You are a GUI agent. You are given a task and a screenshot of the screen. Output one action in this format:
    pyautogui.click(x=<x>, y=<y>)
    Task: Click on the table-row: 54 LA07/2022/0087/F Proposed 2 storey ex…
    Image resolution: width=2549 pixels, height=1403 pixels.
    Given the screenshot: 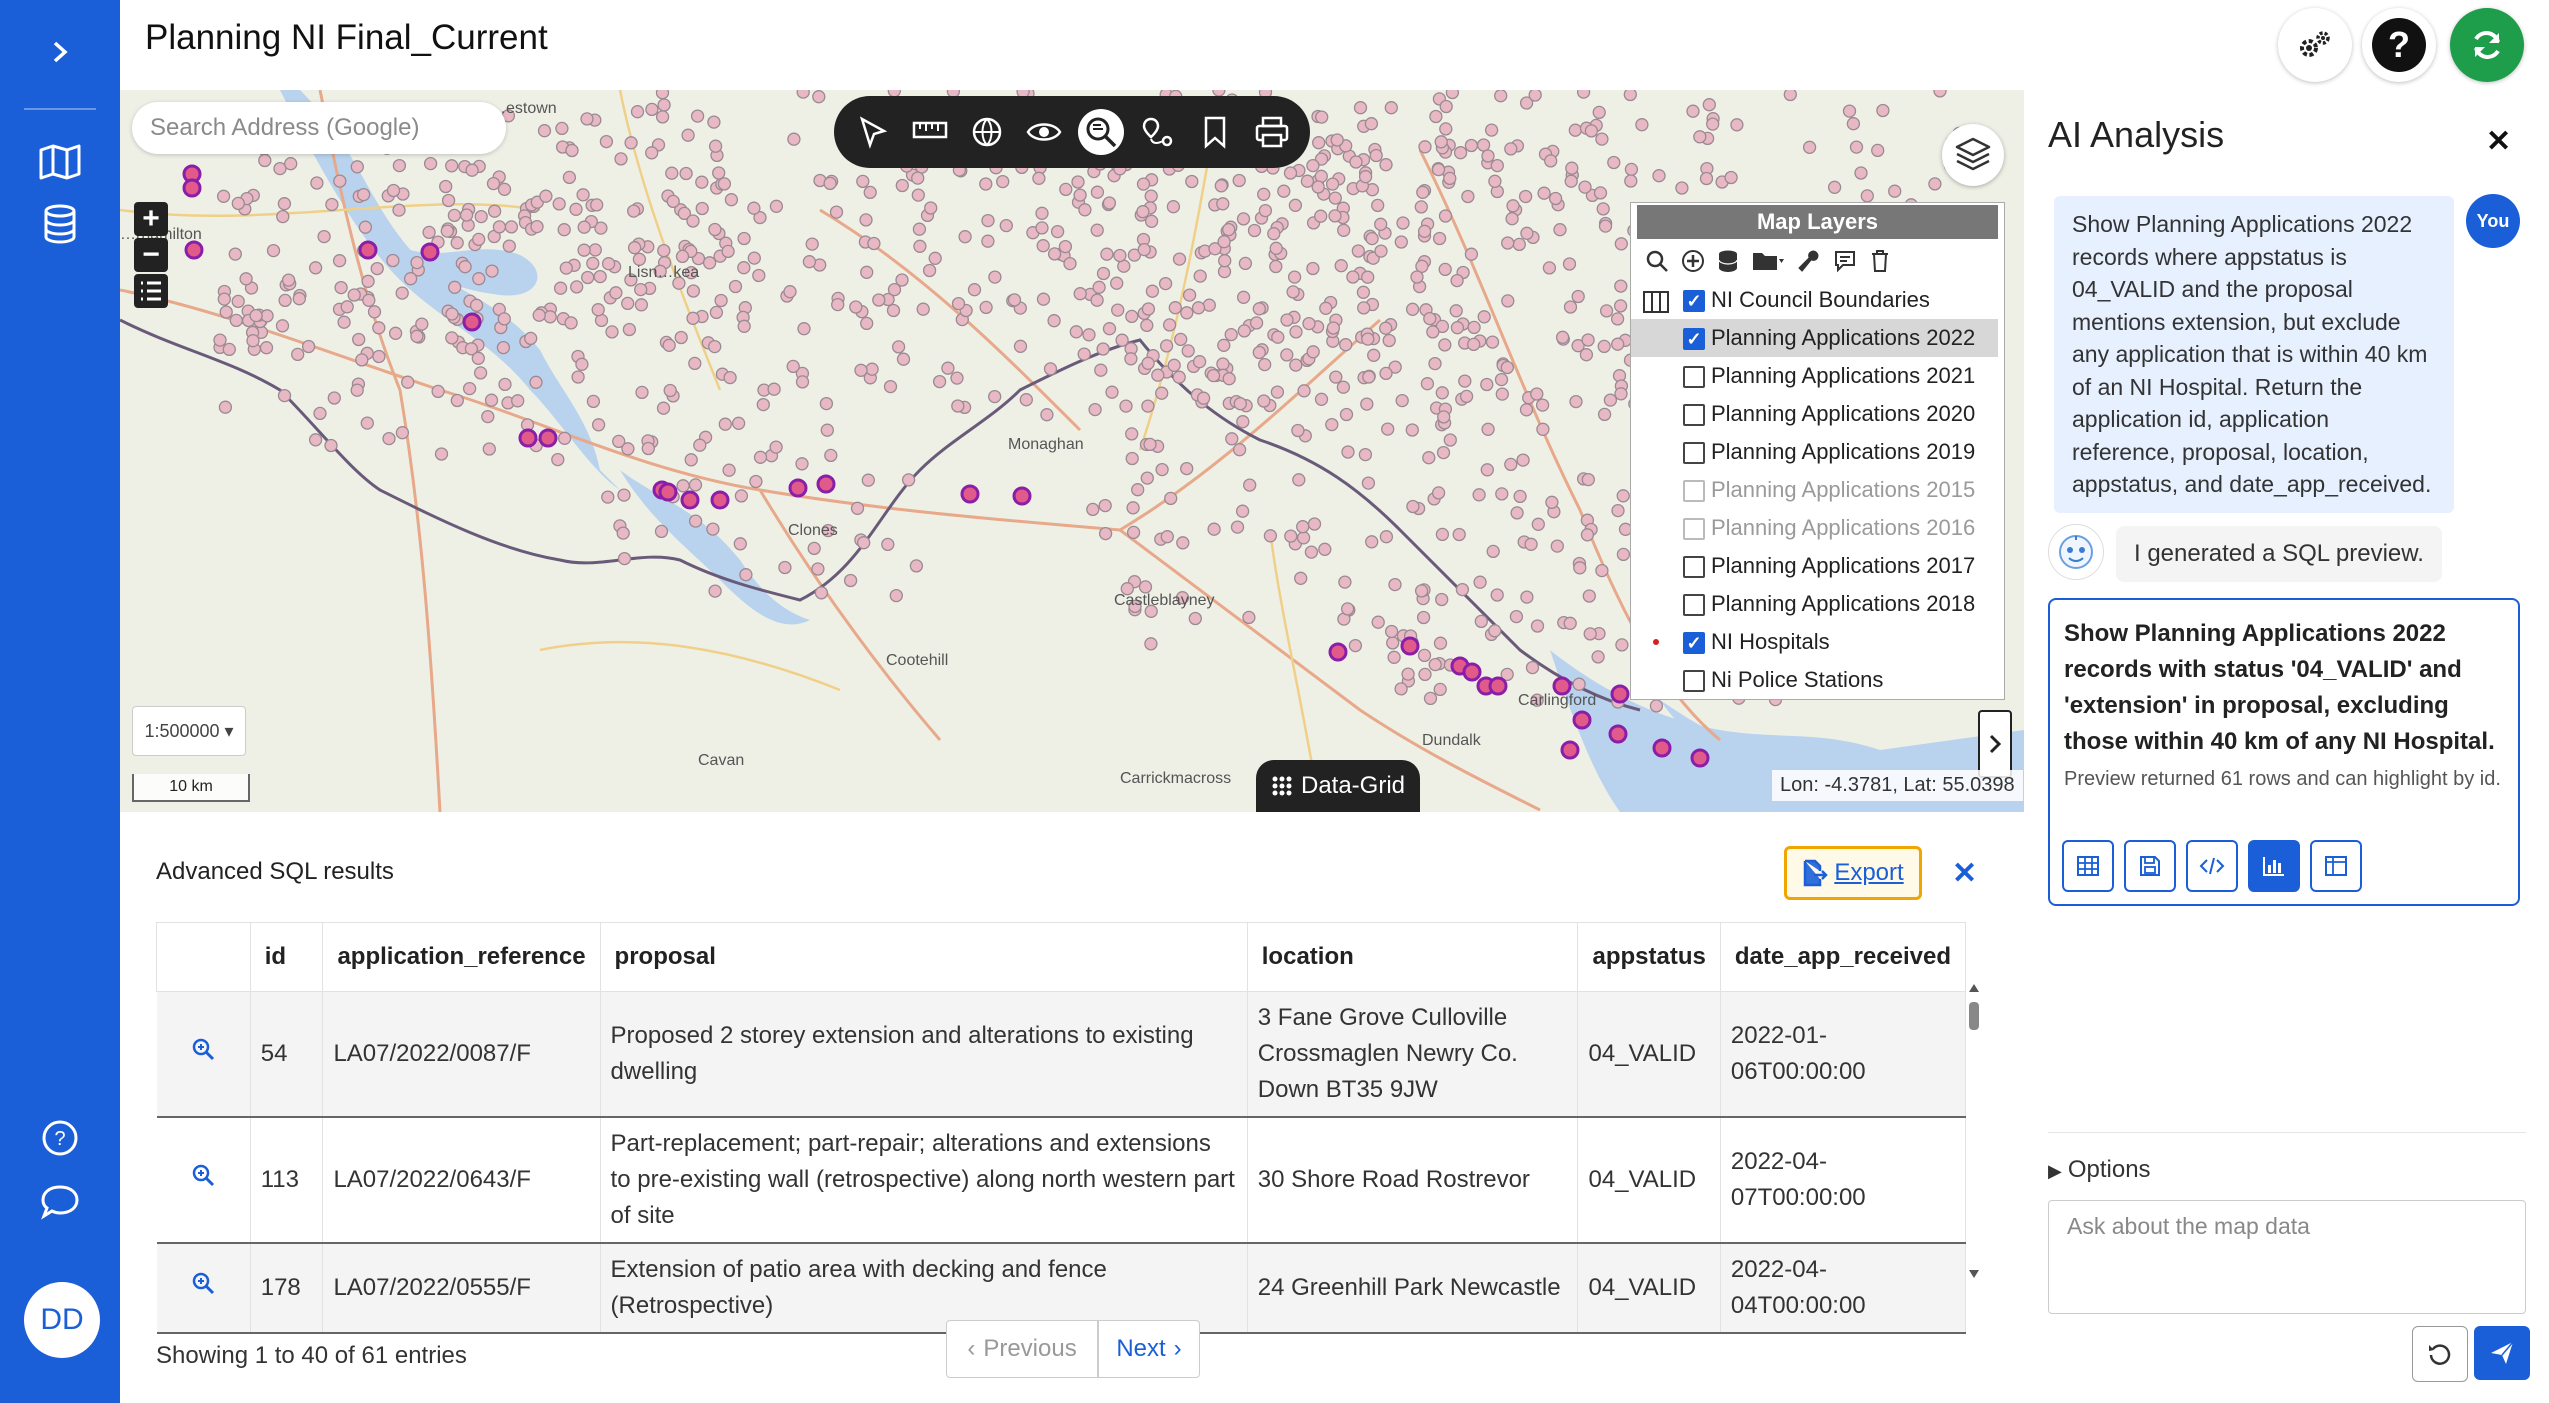 What is the action you would take?
    pyautogui.click(x=1061, y=1054)
    